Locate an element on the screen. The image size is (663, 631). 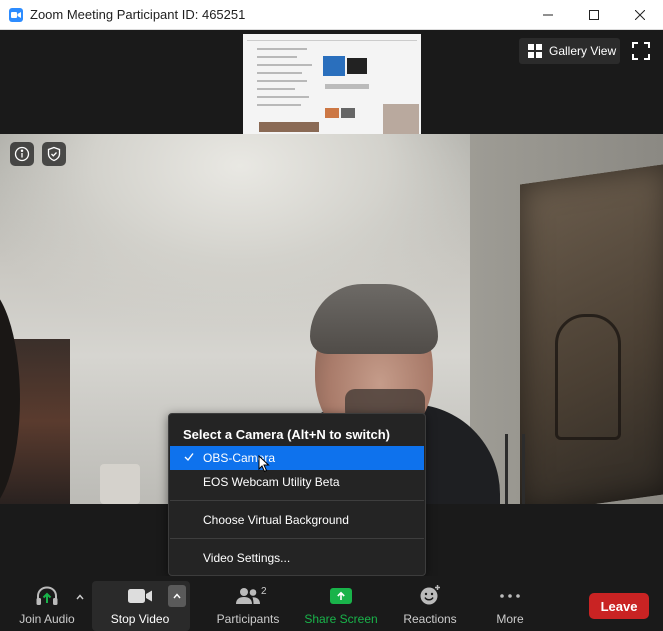
info-icon is located at coordinates (22, 154).